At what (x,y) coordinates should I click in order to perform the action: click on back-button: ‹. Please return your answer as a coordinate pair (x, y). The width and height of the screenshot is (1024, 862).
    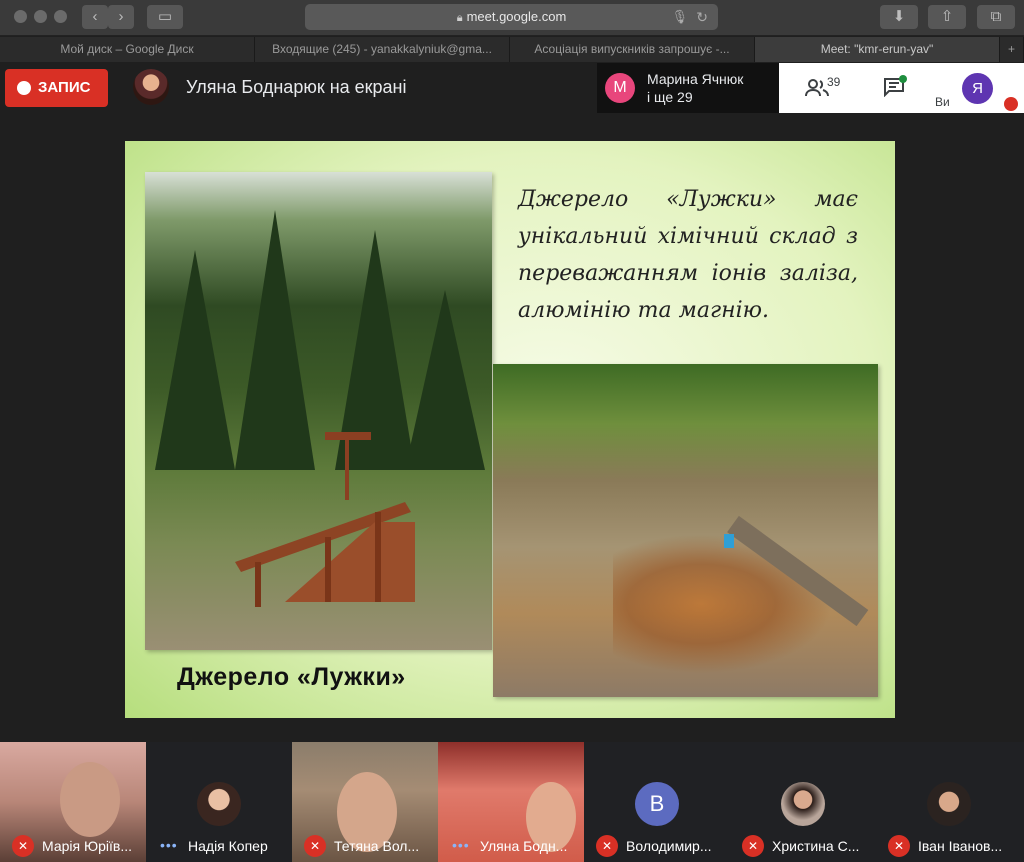
    Looking at the image, I should click on (95, 17).